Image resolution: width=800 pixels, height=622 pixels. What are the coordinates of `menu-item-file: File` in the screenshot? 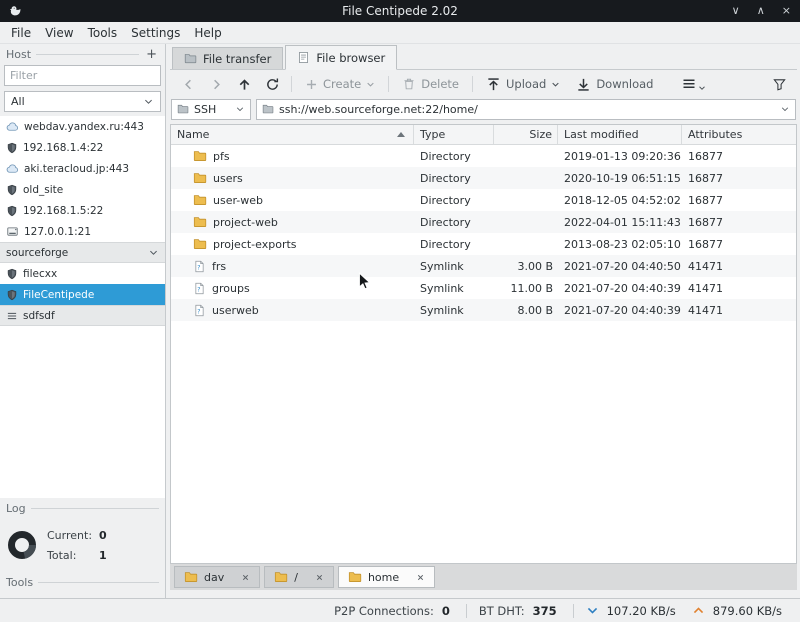 It's located at (21, 33).